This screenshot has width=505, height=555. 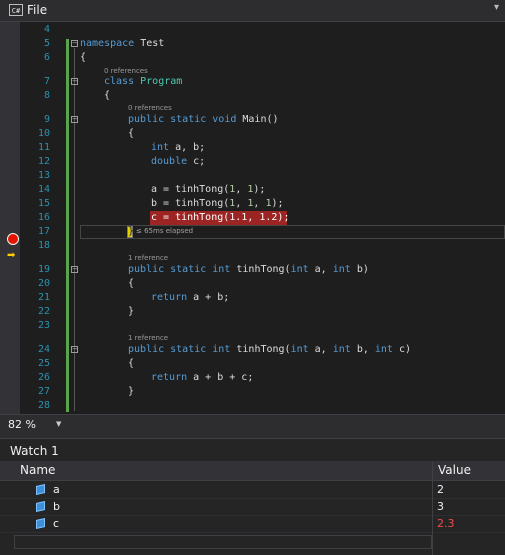 What do you see at coordinates (252, 471) in the screenshot?
I see `watch-header: Name Value` at bounding box center [252, 471].